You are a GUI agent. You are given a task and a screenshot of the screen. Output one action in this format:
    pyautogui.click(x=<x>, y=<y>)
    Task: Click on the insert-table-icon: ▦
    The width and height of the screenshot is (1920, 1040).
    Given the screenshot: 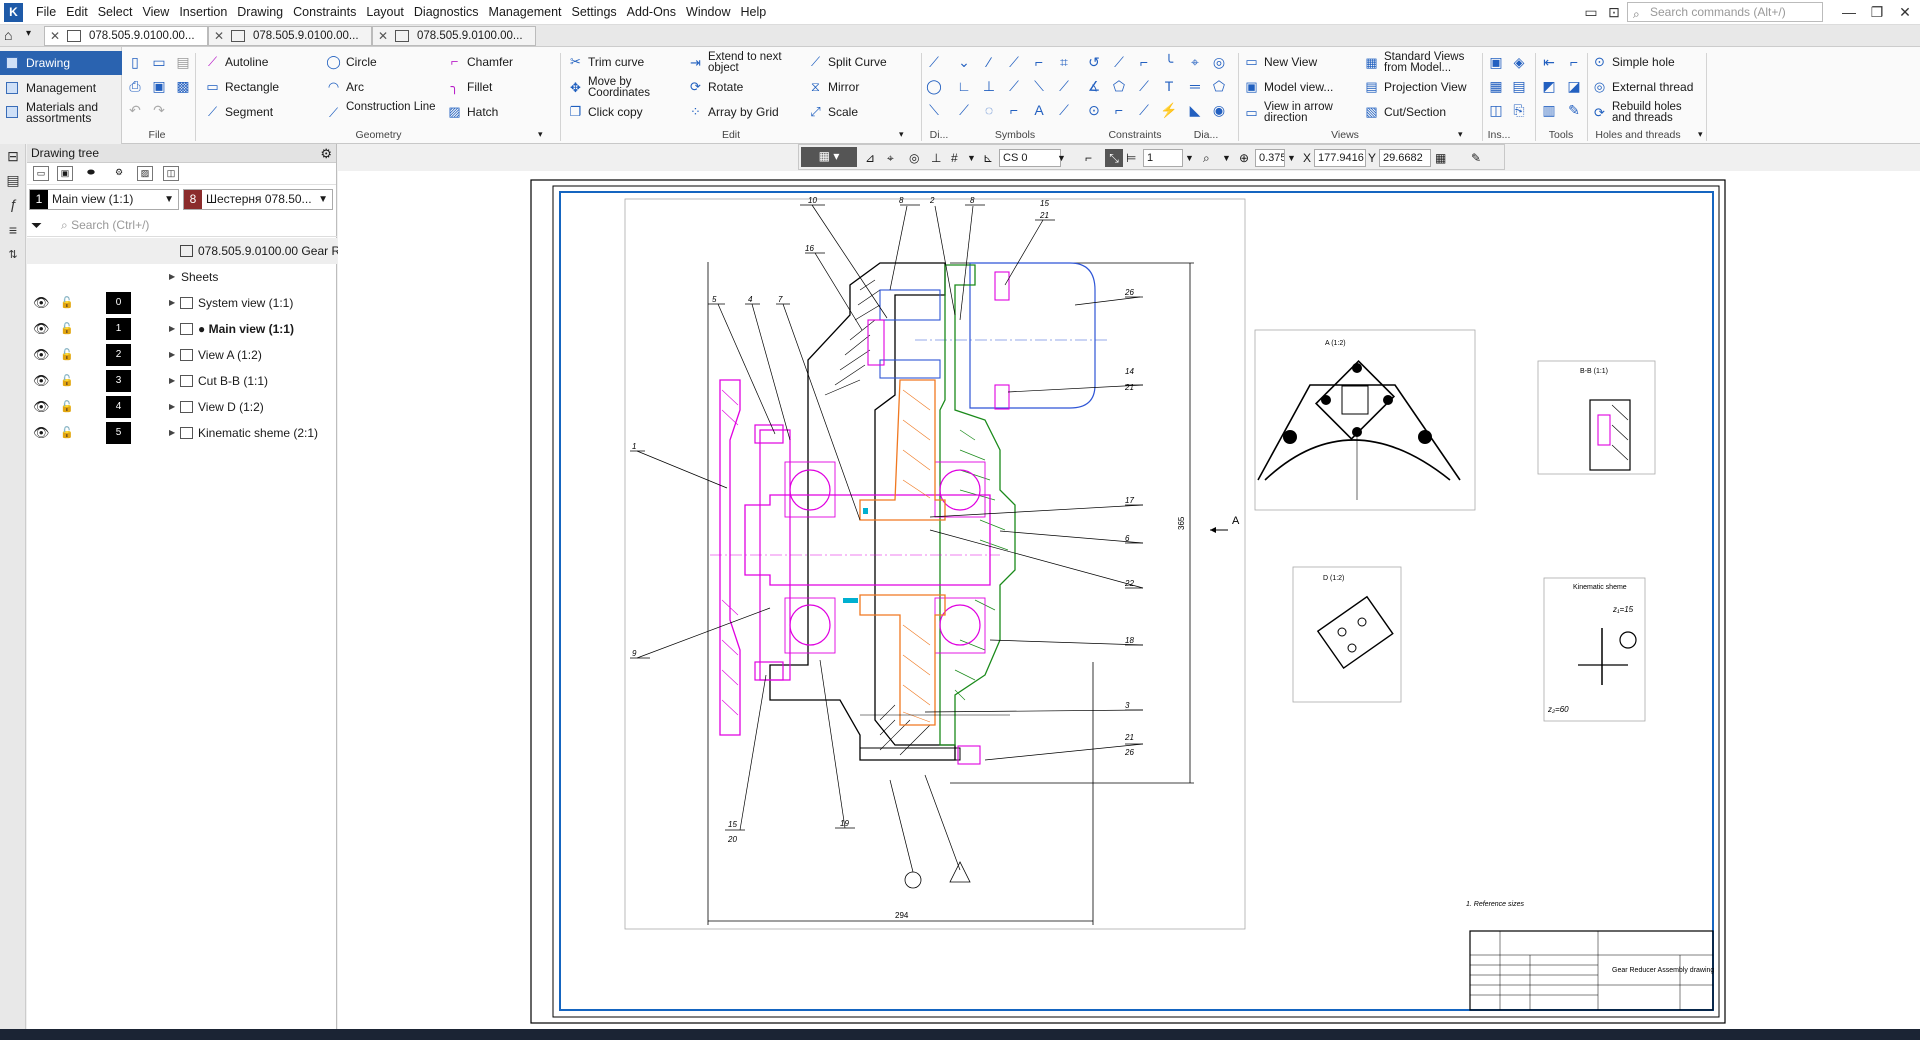 What is the action you would take?
    pyautogui.click(x=1496, y=86)
    